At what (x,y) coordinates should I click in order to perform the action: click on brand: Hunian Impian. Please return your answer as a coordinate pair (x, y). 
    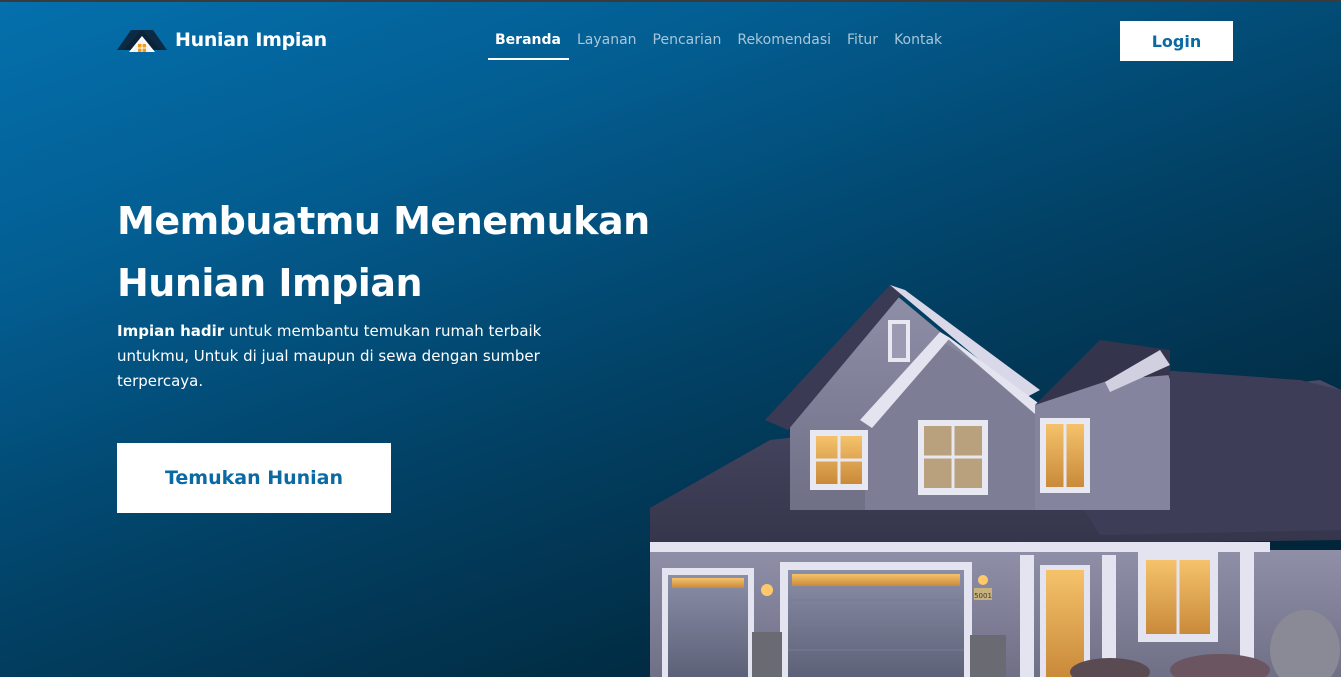
    Looking at the image, I should click on (222, 40).